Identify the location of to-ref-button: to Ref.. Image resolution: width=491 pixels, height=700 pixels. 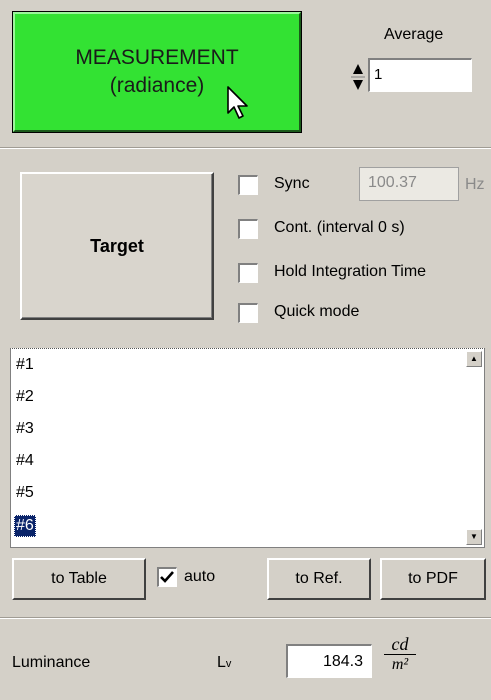
(319, 579).